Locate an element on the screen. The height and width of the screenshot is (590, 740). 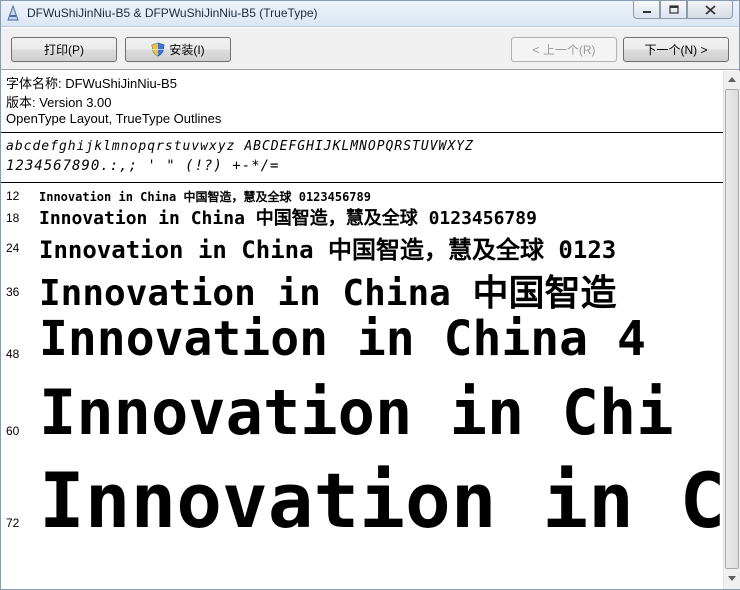
minimize-button is located at coordinates (646, 10).